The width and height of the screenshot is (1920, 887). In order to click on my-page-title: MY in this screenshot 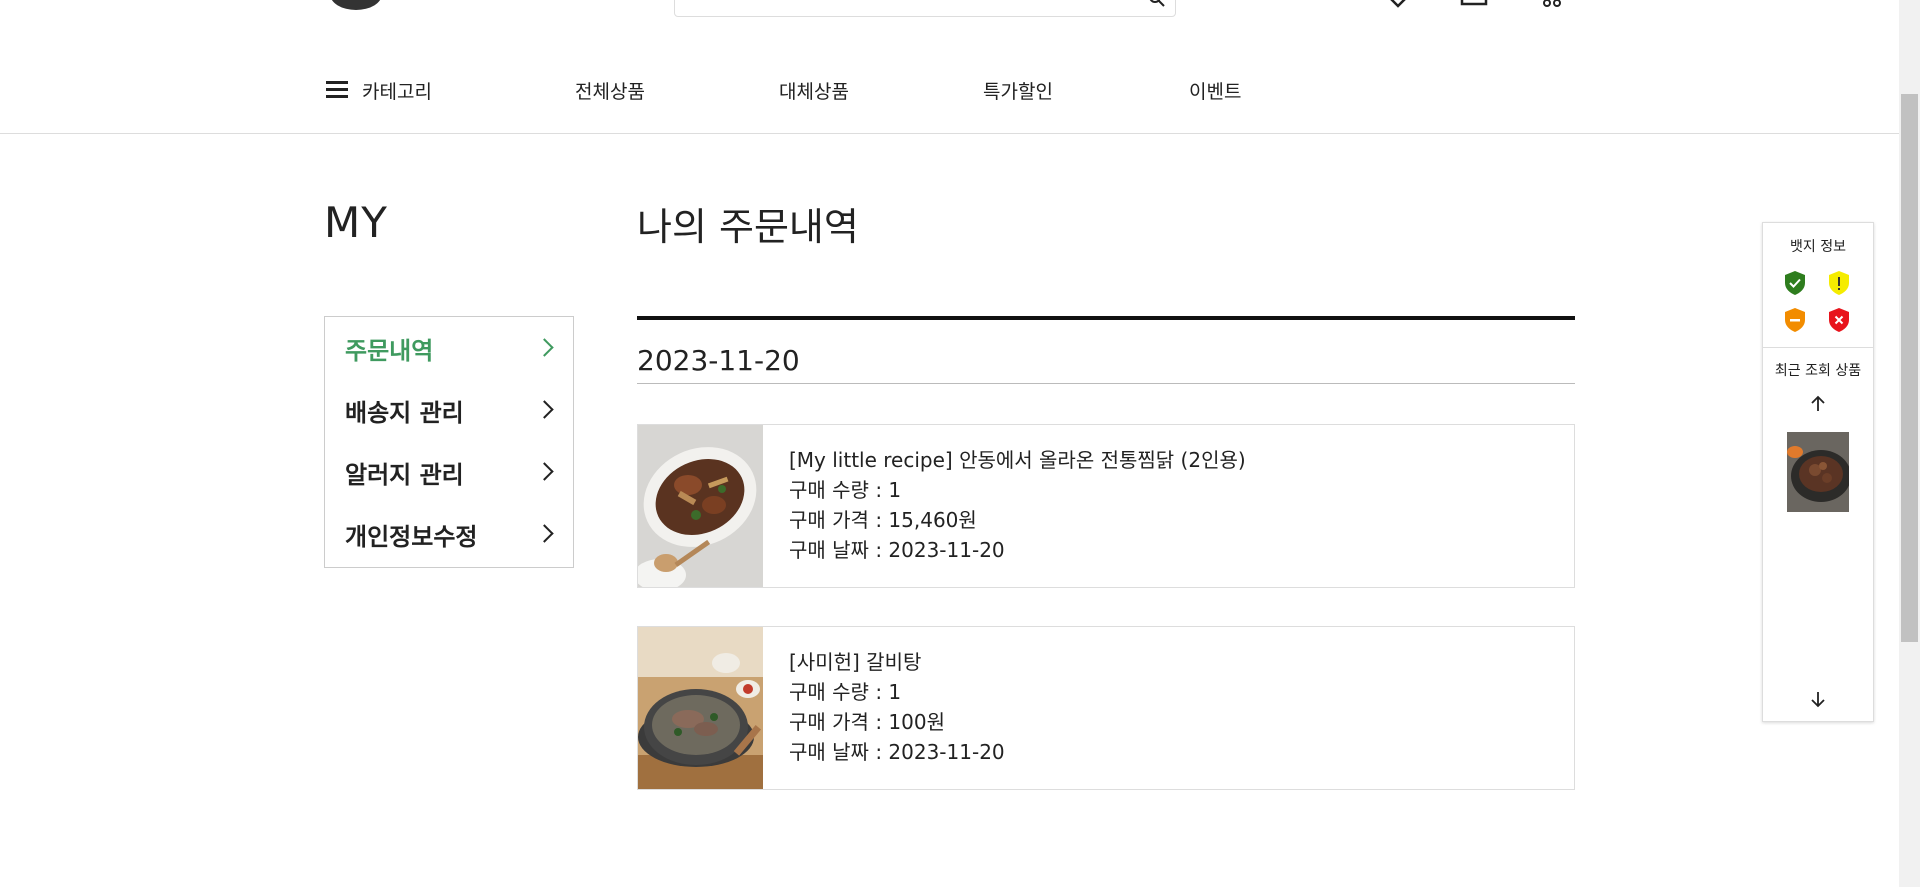, I will do `click(356, 222)`.